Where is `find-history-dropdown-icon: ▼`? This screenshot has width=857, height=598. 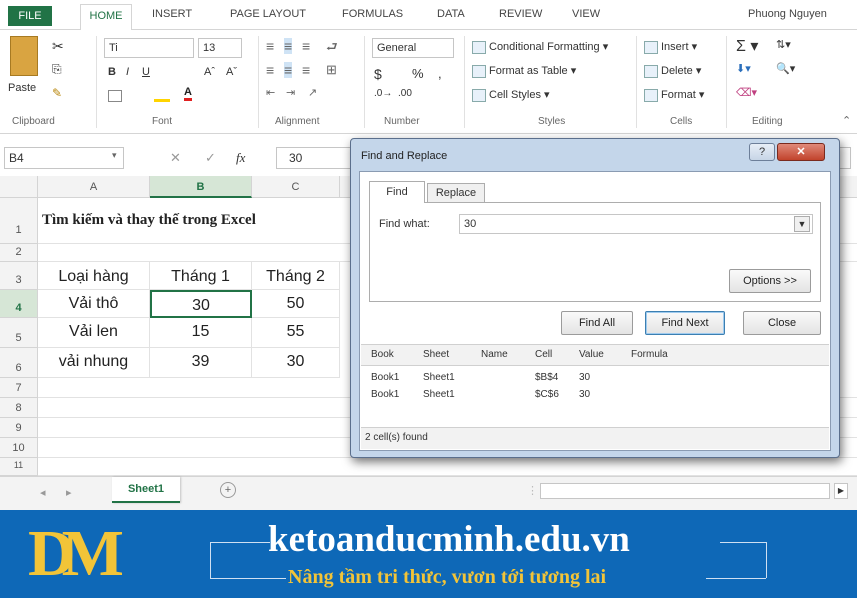 find-history-dropdown-icon: ▼ is located at coordinates (802, 224).